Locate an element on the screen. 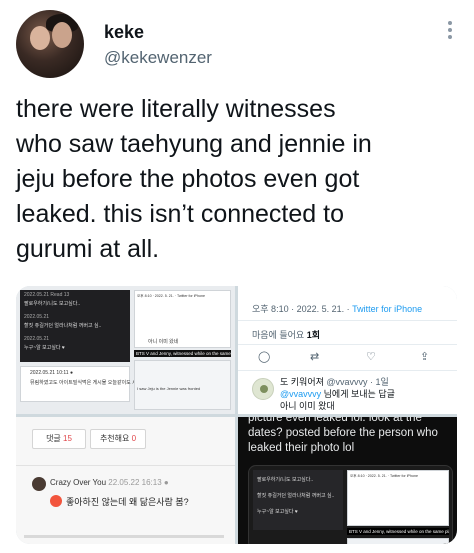  reply-text: 아니 이미 왔대 is located at coordinates (307, 406).